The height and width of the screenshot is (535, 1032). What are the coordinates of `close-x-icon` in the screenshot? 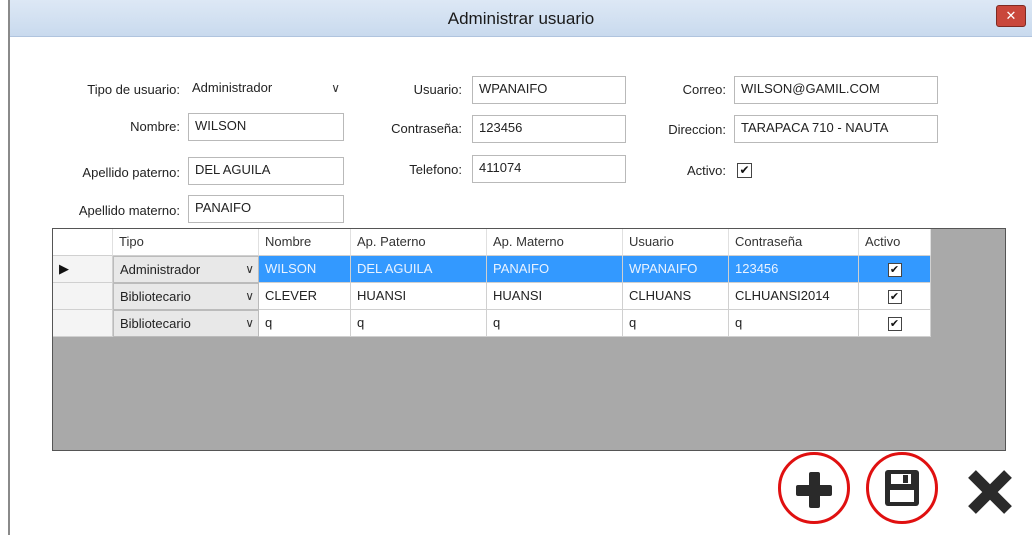 It's located at (990, 492).